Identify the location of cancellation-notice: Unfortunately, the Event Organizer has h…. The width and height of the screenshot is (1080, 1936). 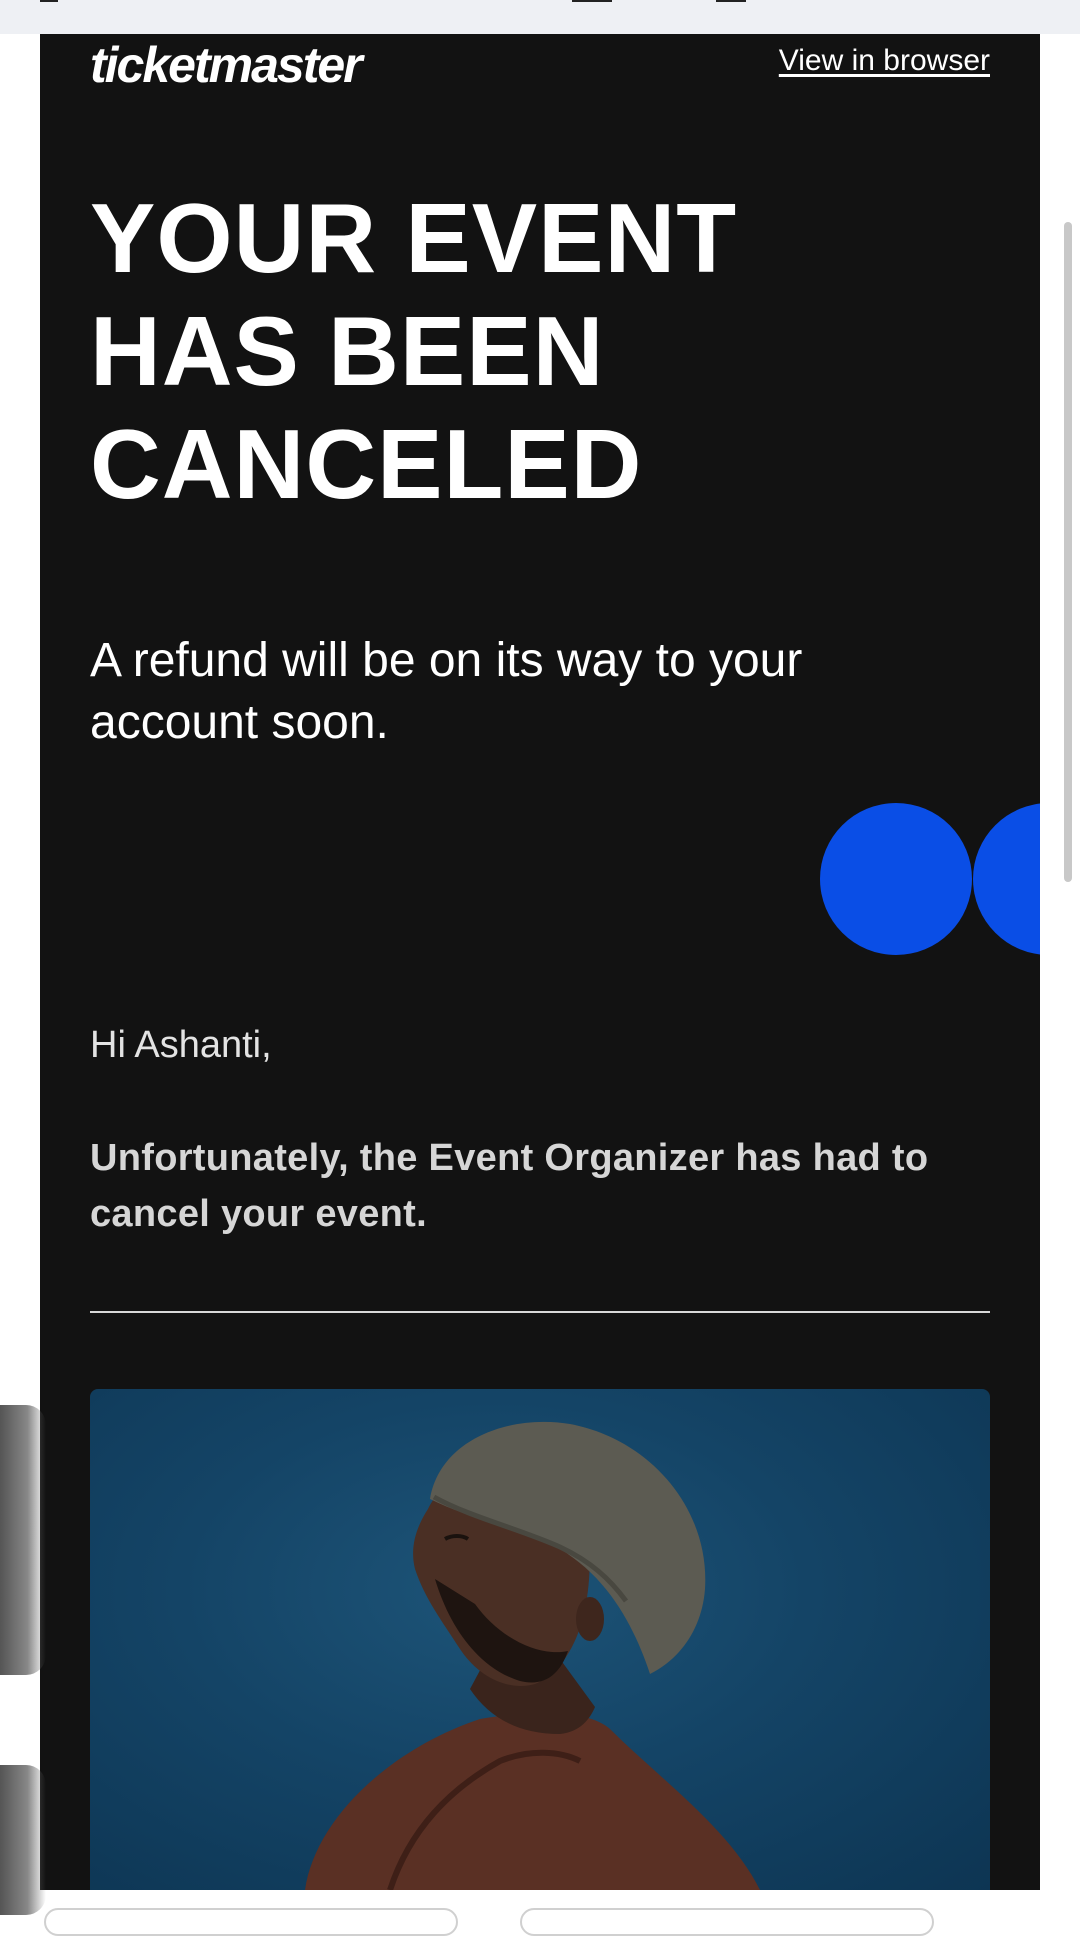
(509, 1186).